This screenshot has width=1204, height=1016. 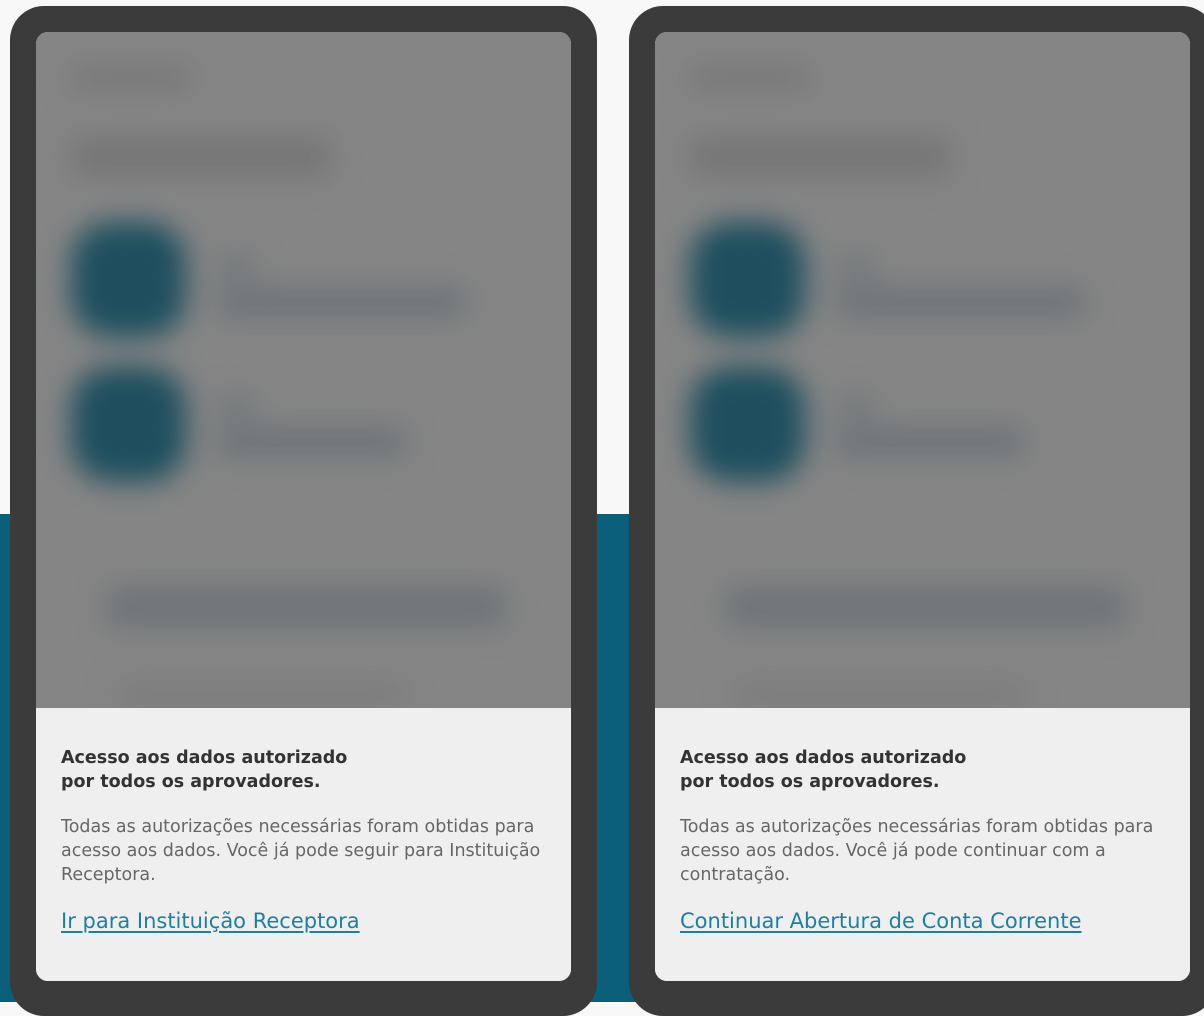 I want to click on go-to-receiving-institution-link: Ir para Instituição Receptora, so click(x=210, y=921).